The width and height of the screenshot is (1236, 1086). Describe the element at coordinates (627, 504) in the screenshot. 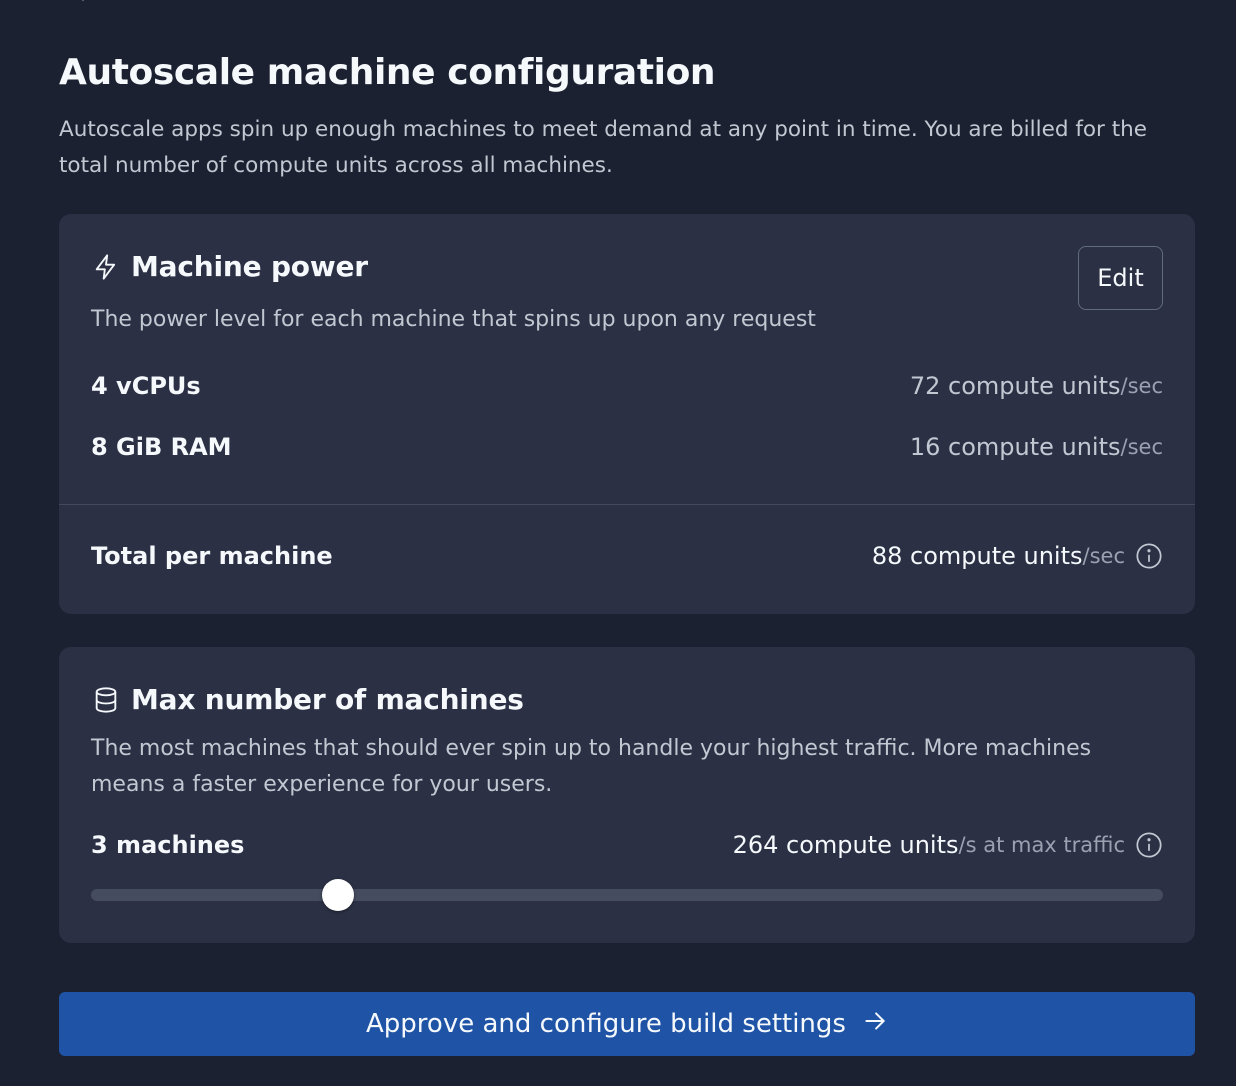

I see `divider` at that location.